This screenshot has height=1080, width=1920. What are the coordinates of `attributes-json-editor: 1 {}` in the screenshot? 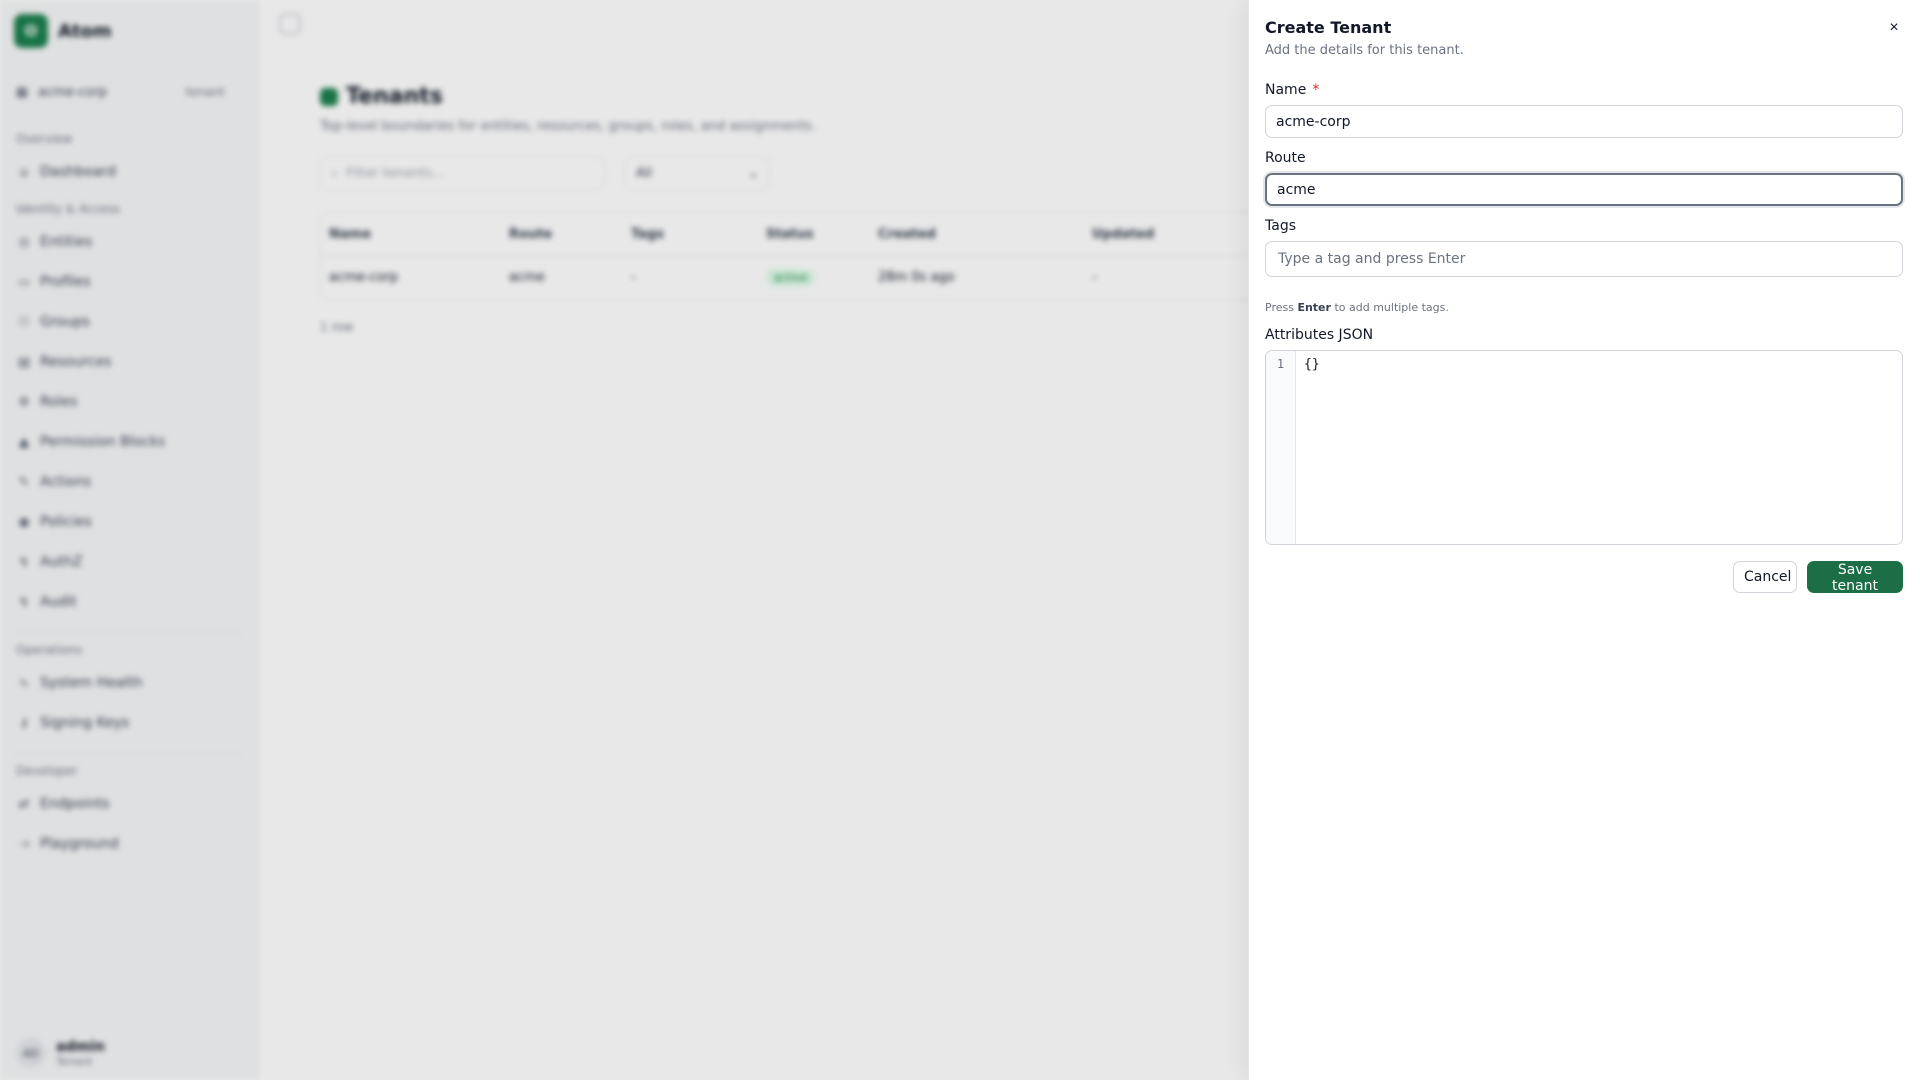 It's located at (1584, 447).